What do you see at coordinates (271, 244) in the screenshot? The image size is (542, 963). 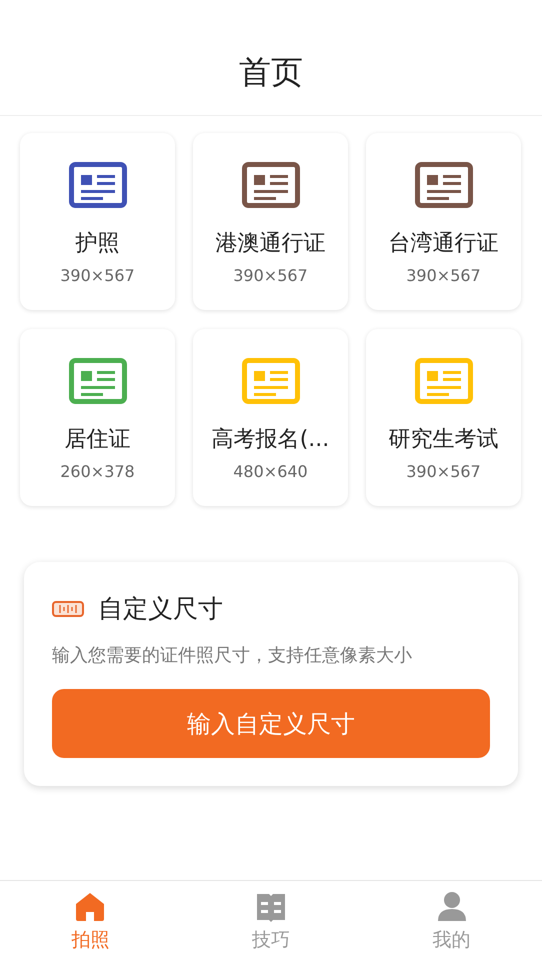 I see `document-name: 港澳通行证` at bounding box center [271, 244].